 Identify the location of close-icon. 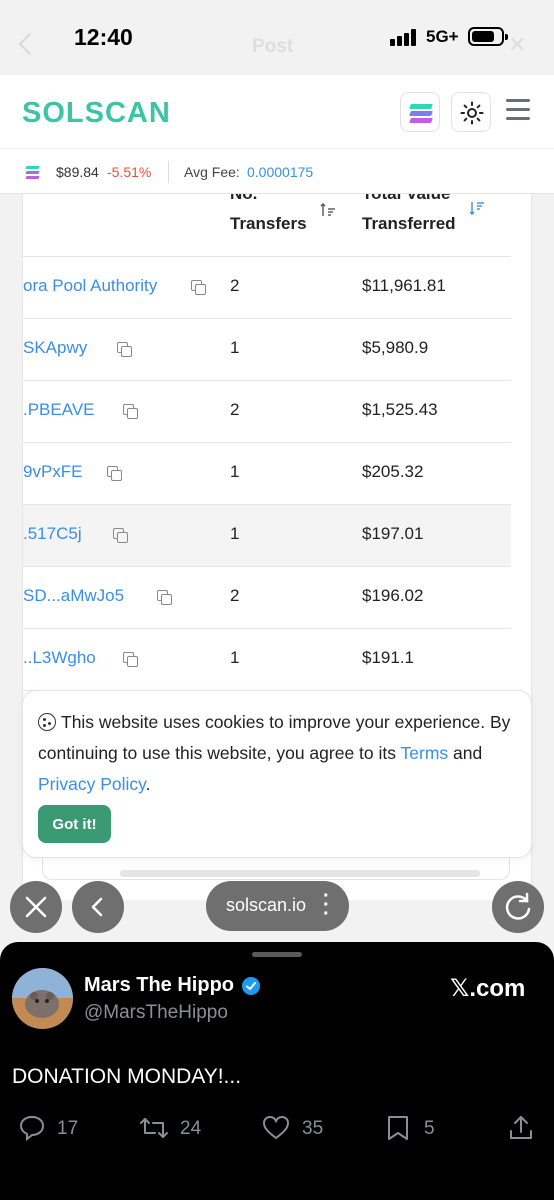
(36, 907).